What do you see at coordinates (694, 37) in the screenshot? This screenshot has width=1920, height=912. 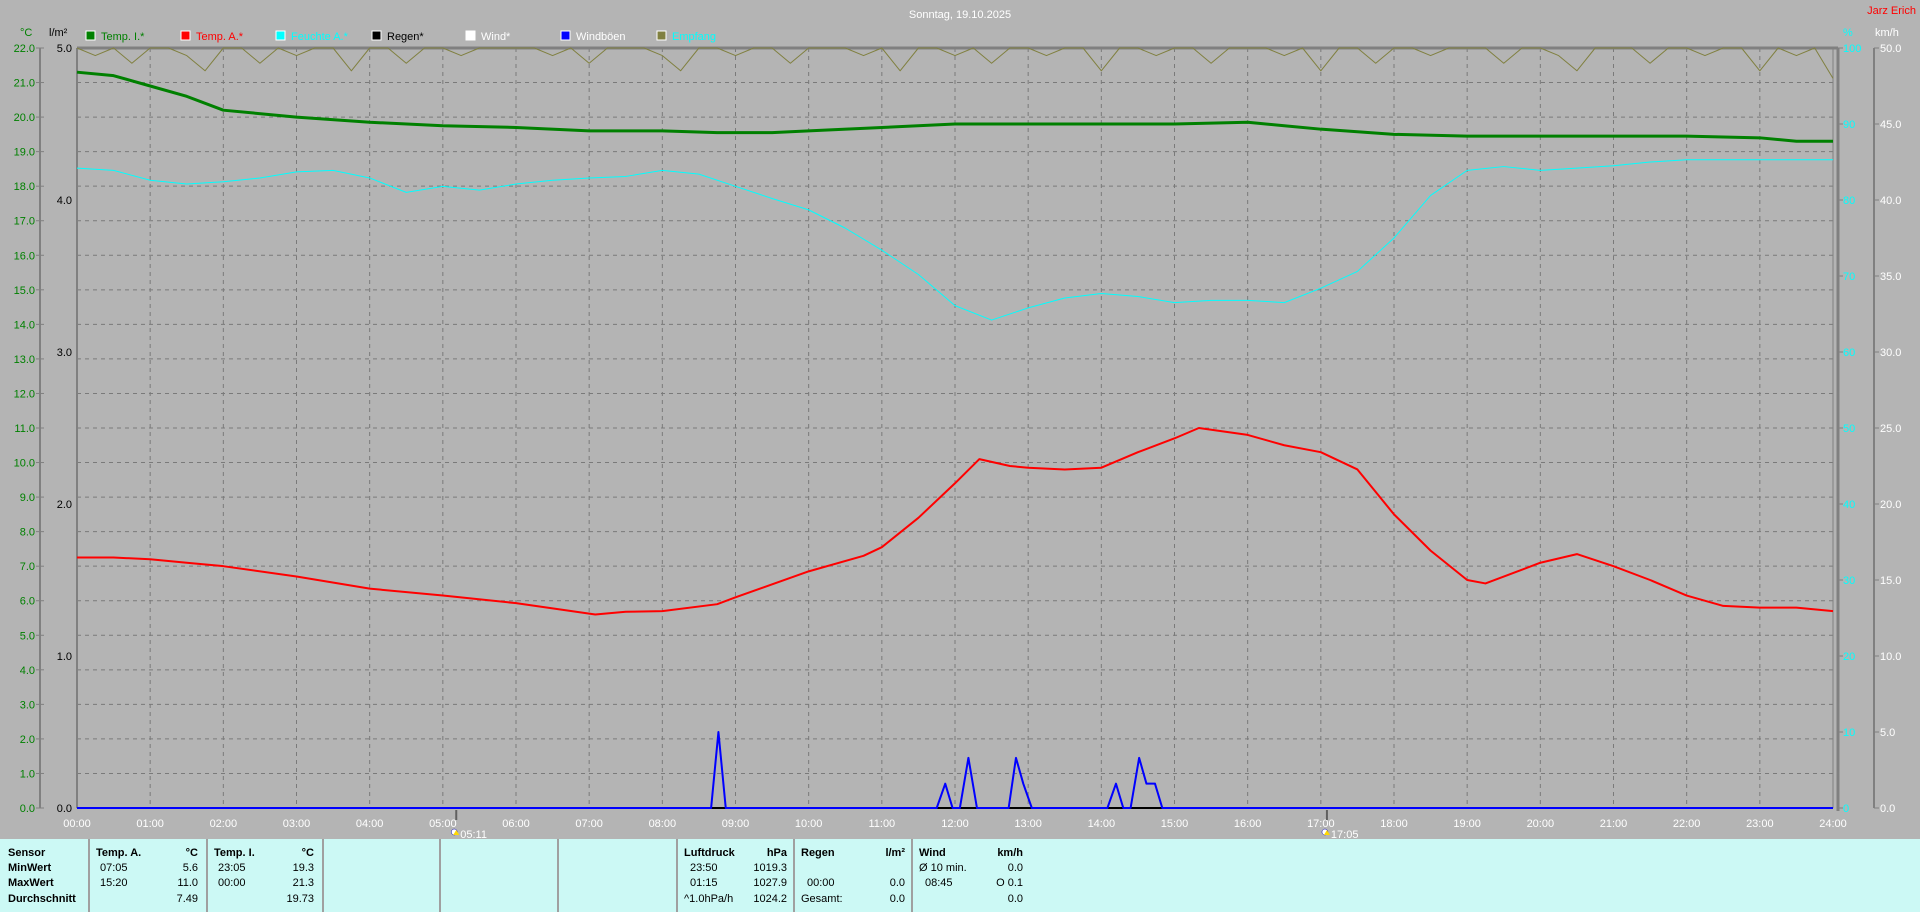 I see `legend-item: Empfang` at bounding box center [694, 37].